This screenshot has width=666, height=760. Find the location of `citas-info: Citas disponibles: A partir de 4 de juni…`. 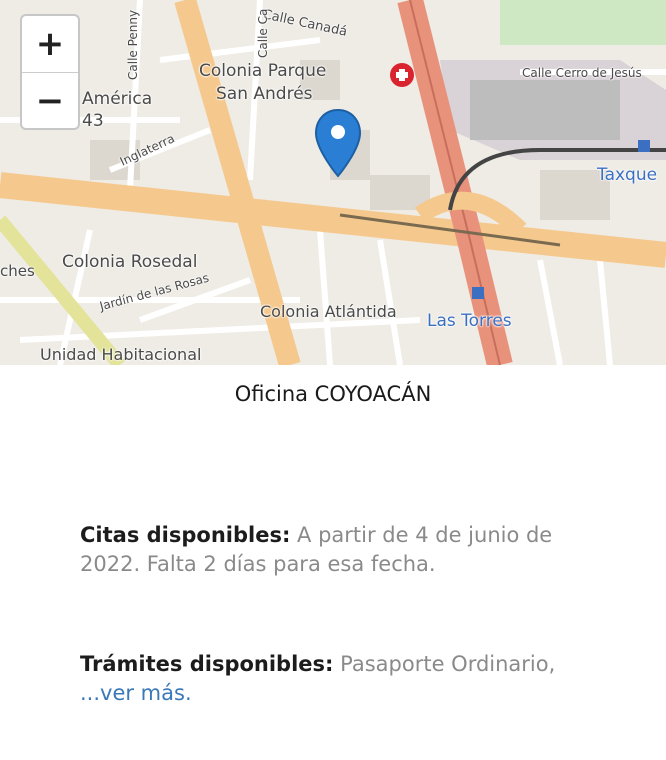

citas-info: Citas disponibles: A partir de 4 de juni… is located at coordinates (340, 550).